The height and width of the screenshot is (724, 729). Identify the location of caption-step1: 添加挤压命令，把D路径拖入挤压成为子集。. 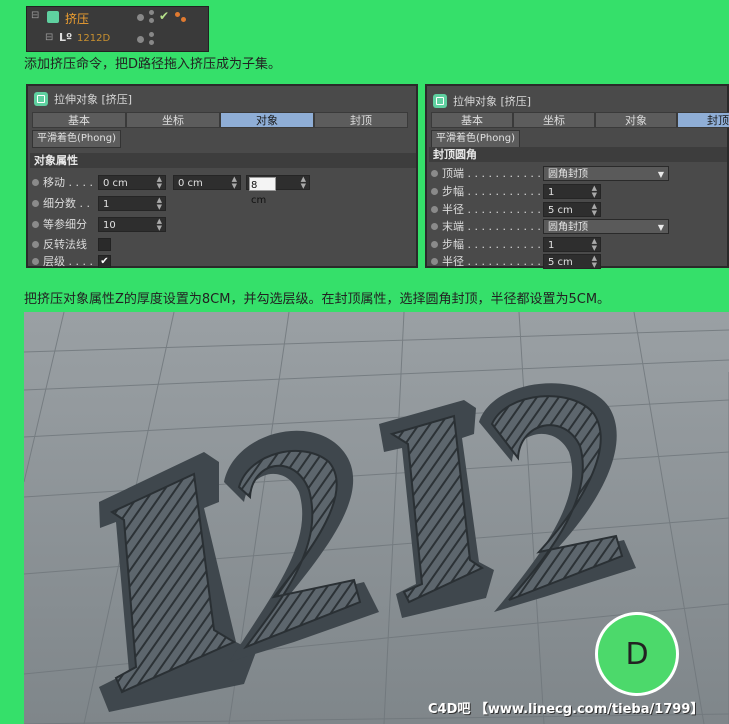
(153, 64).